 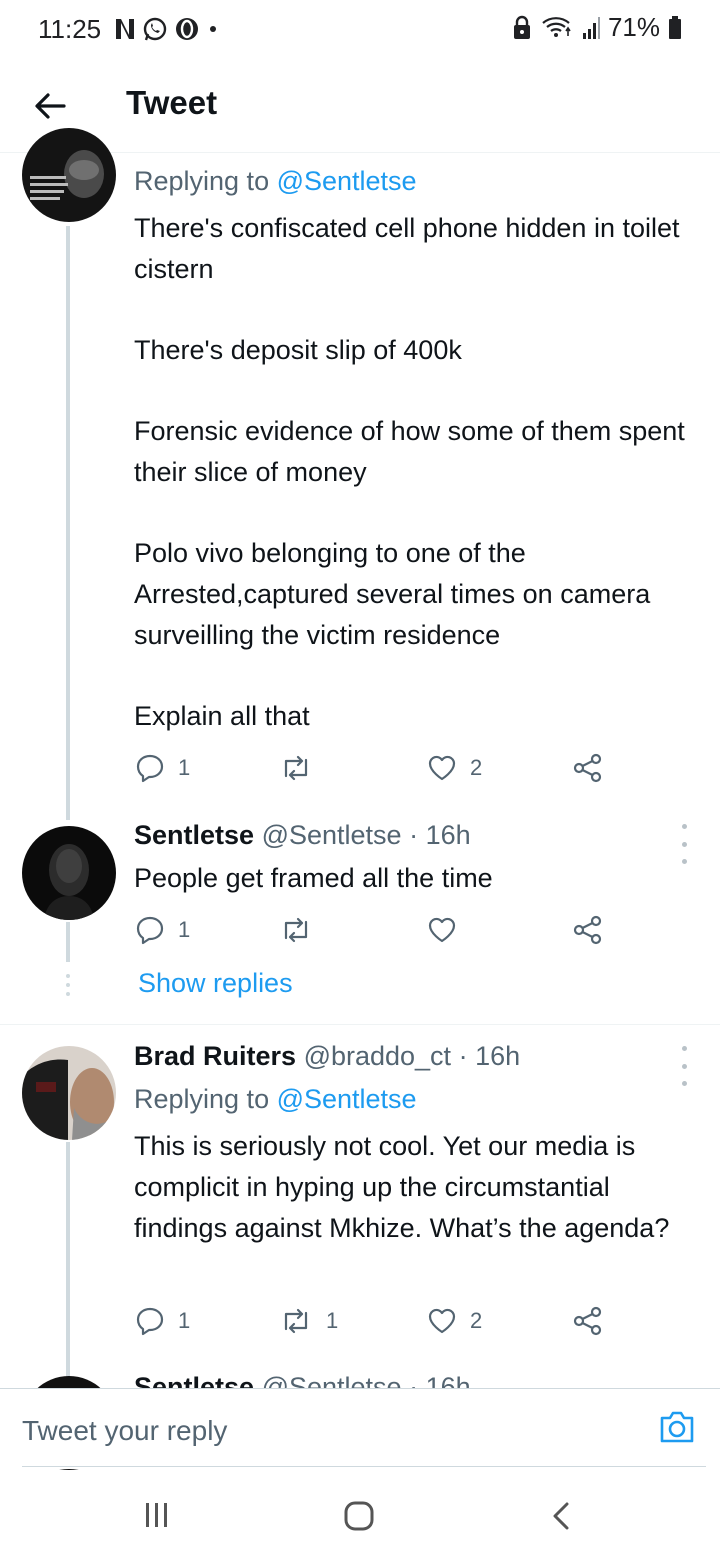 What do you see at coordinates (378, 1056) in the screenshot?
I see `author-handle: @braddo_ct` at bounding box center [378, 1056].